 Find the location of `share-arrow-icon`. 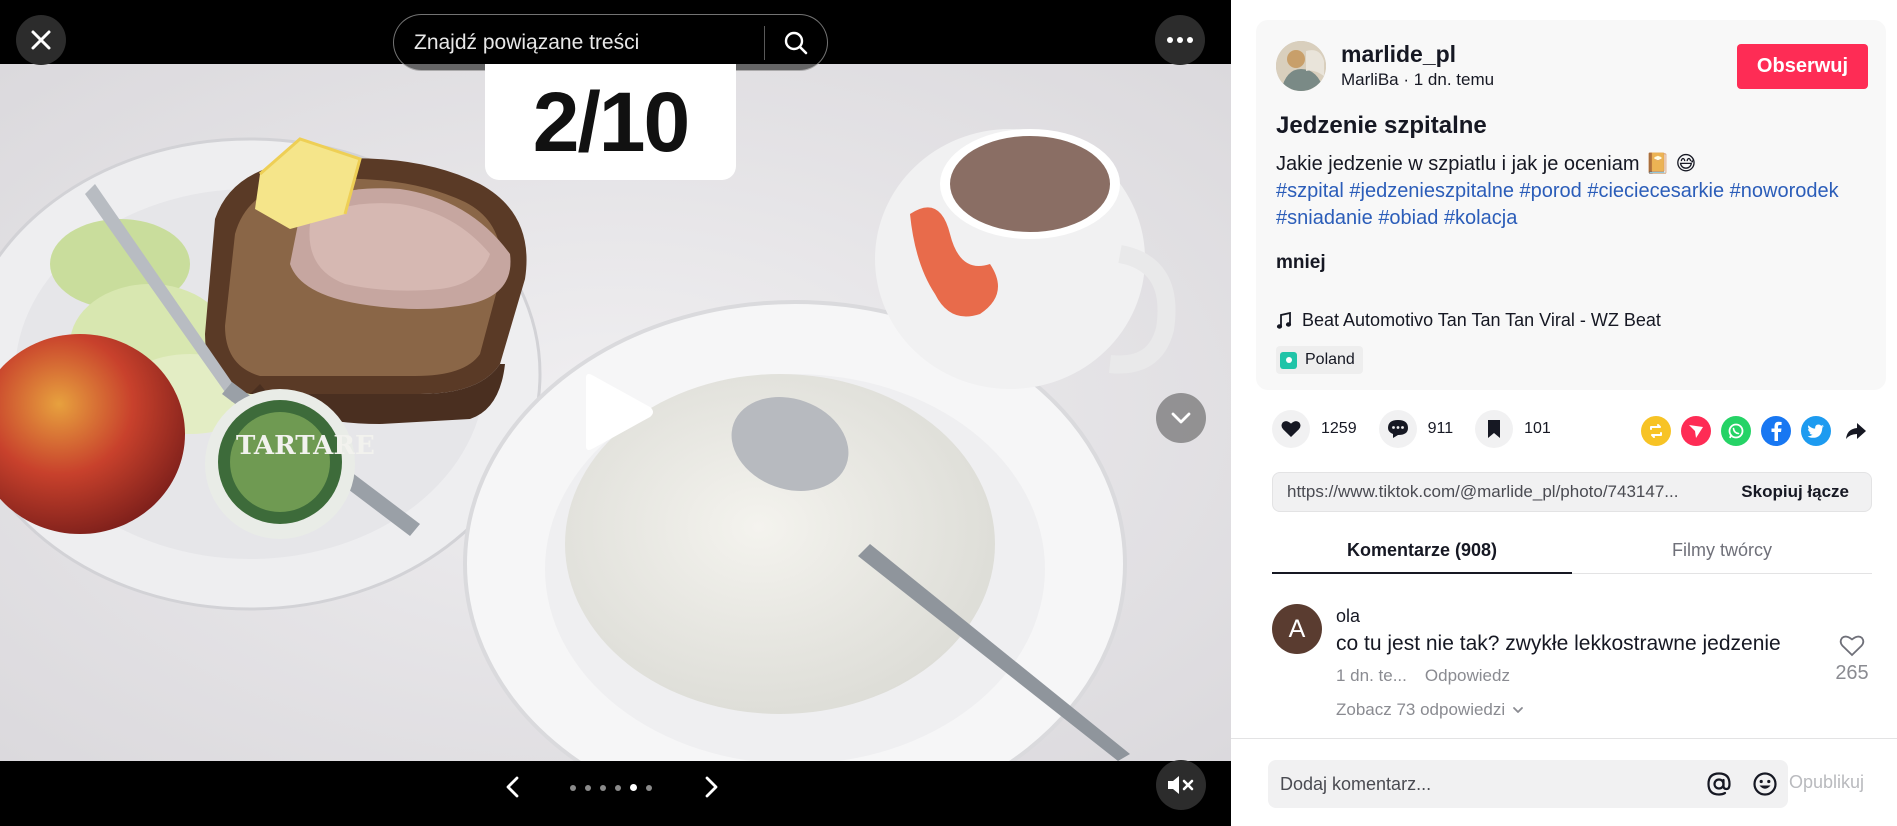

share-arrow-icon is located at coordinates (1856, 431).